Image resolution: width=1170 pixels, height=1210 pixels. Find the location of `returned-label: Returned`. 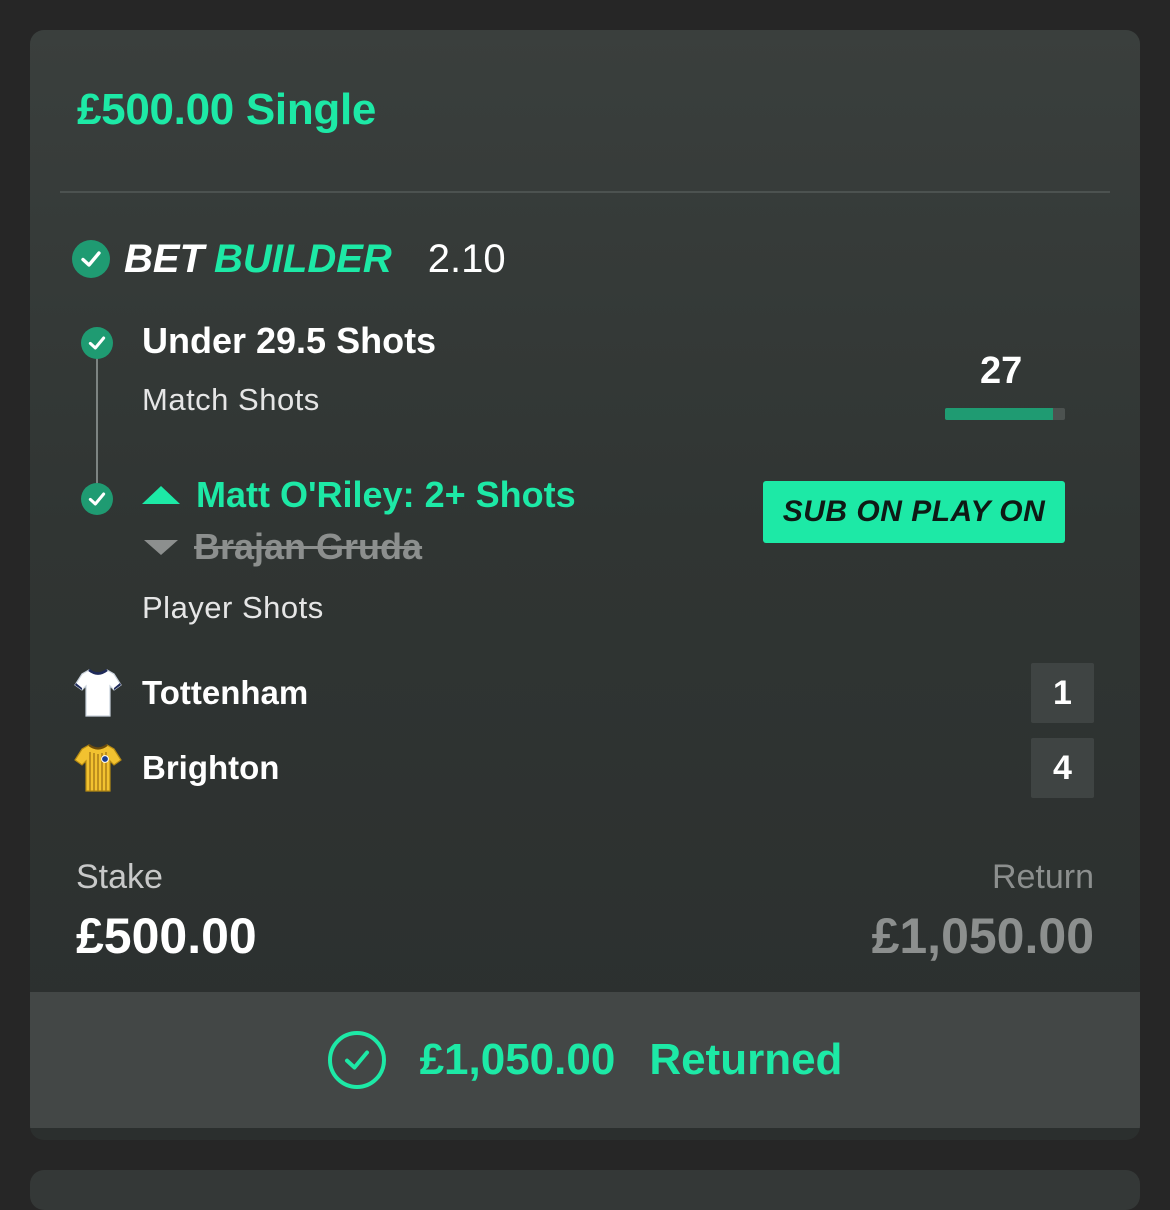

returned-label: Returned is located at coordinates (746, 1059).